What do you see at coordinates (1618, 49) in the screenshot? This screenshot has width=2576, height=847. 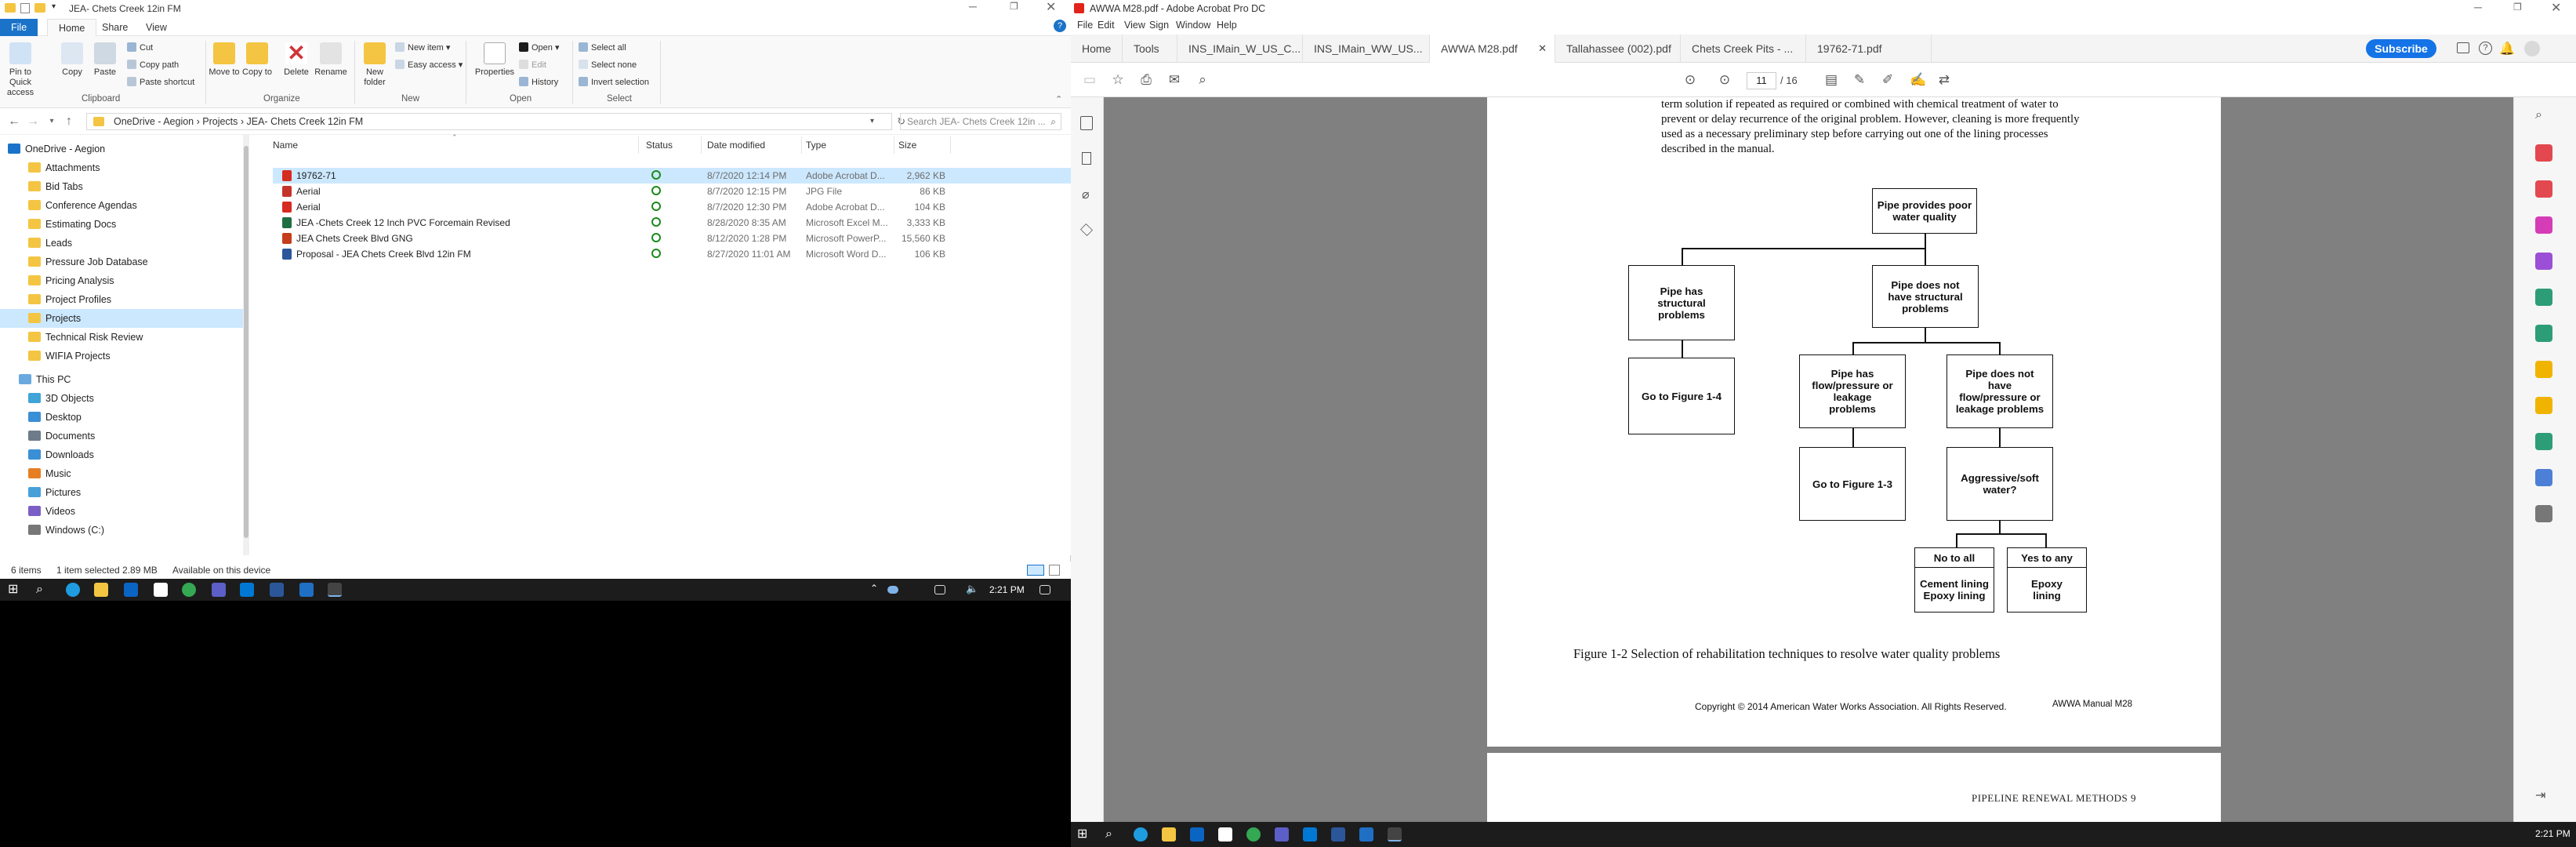 I see `tab-tallahassee-002-pdf: Tallahassee (002).pdf` at bounding box center [1618, 49].